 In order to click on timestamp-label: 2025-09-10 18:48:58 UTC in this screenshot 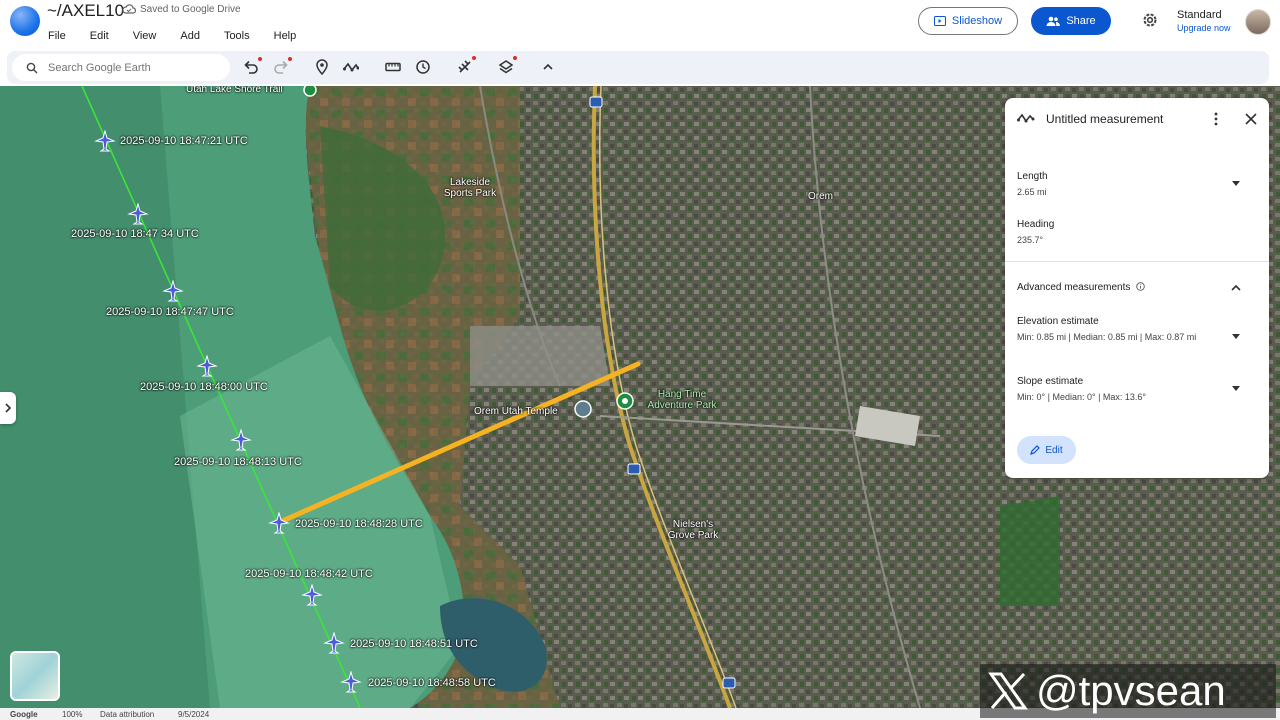, I will do `click(432, 683)`.